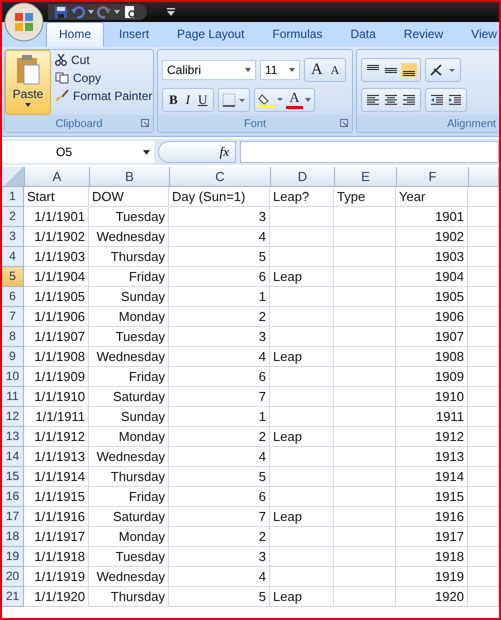 This screenshot has height=620, width=501. I want to click on table-cell: 1/1/1911, so click(56, 417).